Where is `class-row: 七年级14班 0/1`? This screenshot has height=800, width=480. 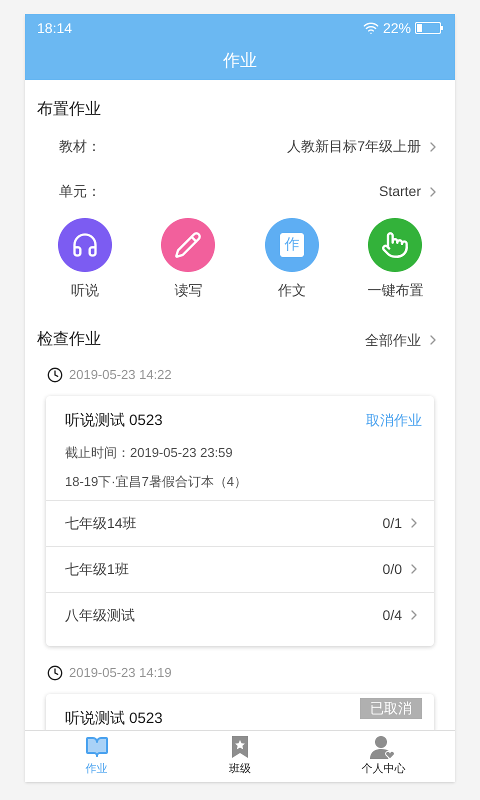
class-row: 七年级14班 0/1 is located at coordinates (240, 523).